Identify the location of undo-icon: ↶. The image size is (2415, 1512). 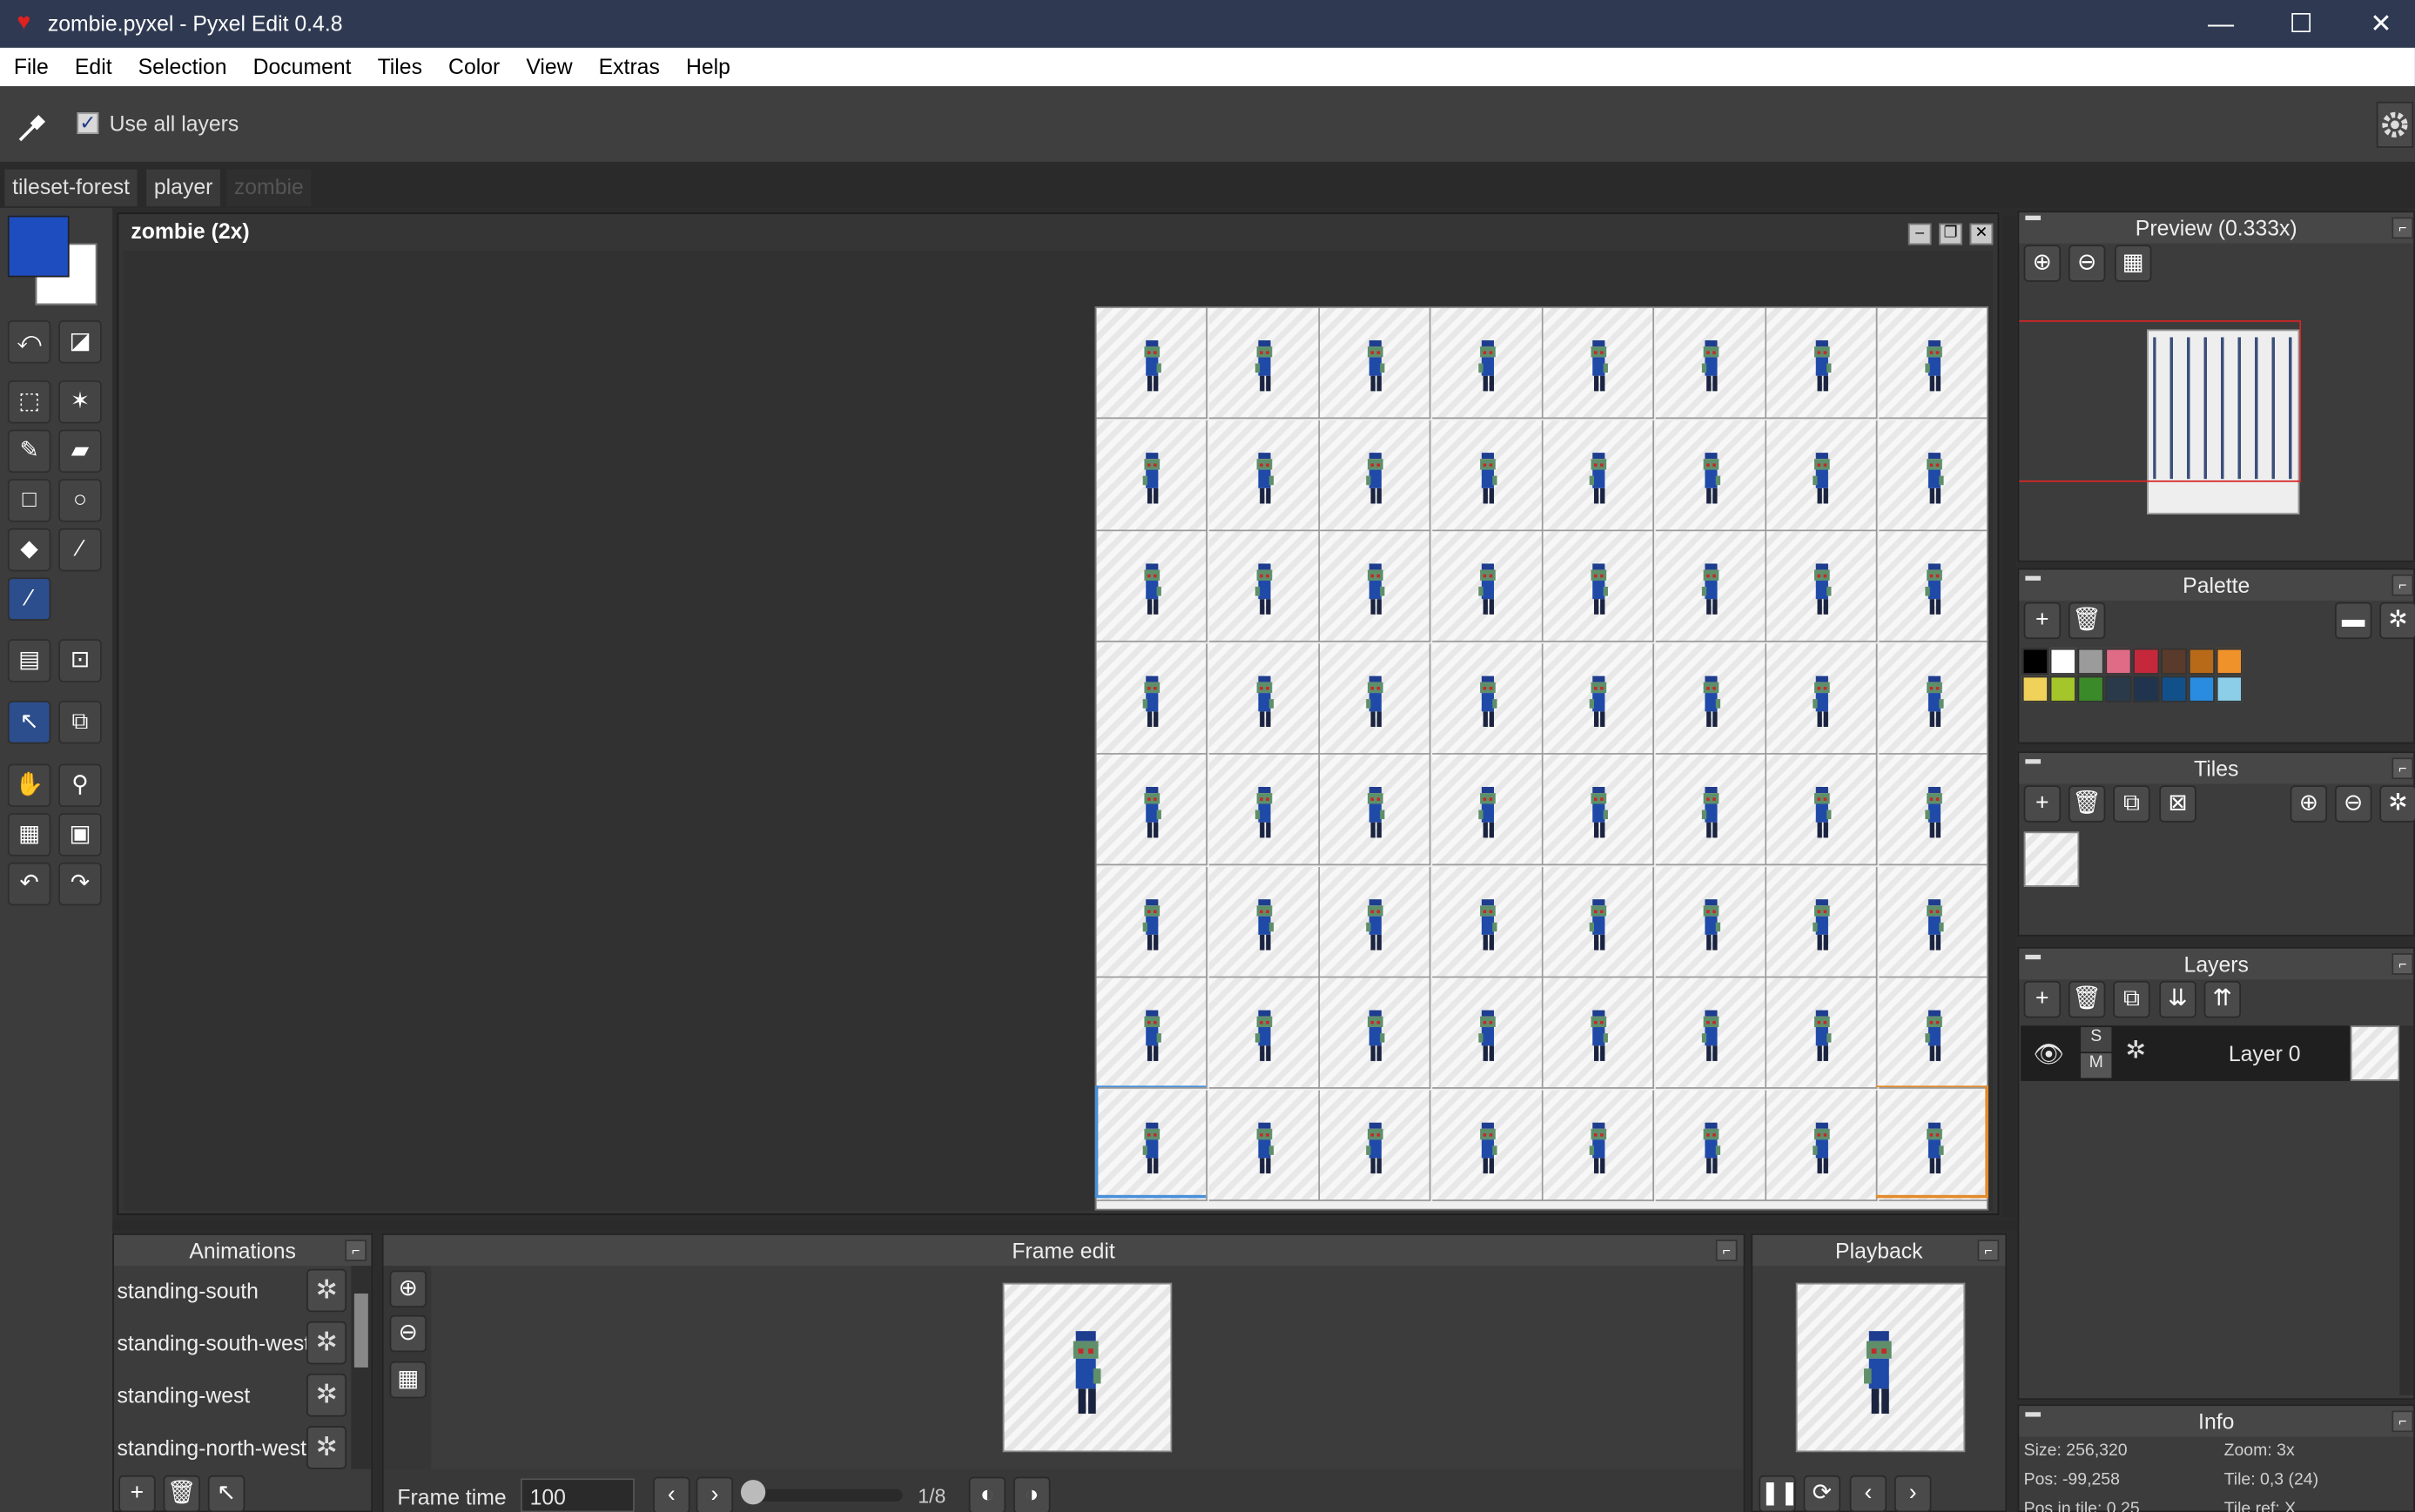
(29, 884).